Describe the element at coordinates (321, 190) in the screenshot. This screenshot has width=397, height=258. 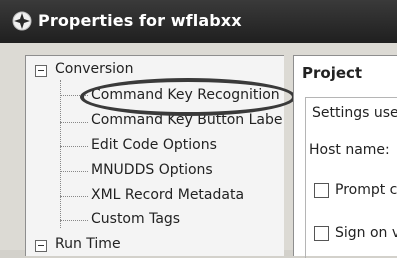
I see `prompt-checkbox` at that location.